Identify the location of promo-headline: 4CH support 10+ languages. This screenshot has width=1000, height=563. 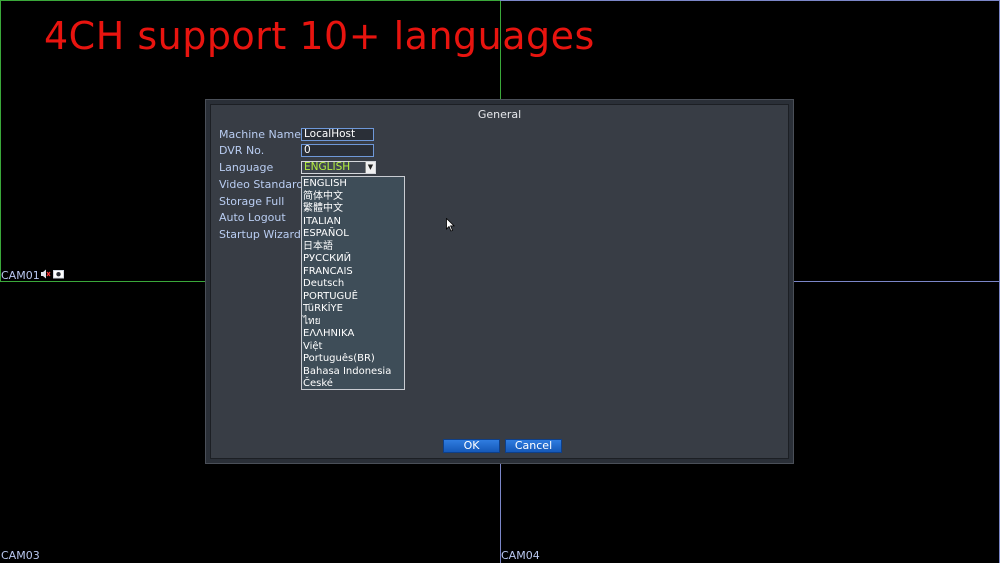
(319, 36).